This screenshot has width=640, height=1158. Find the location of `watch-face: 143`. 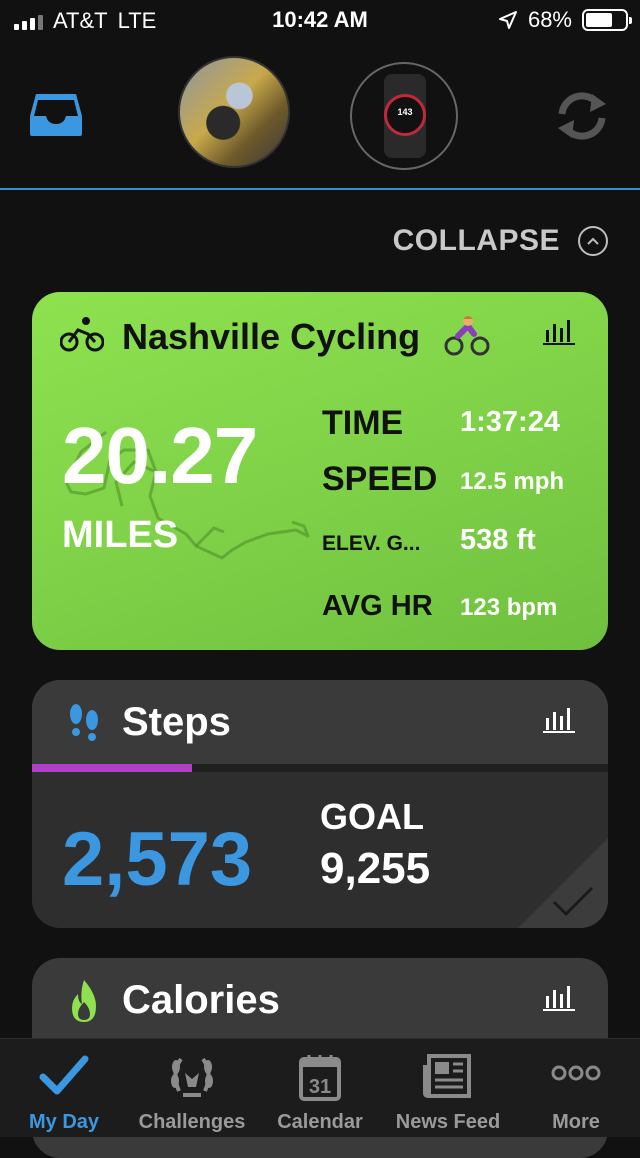

watch-face: 143 is located at coordinates (405, 115).